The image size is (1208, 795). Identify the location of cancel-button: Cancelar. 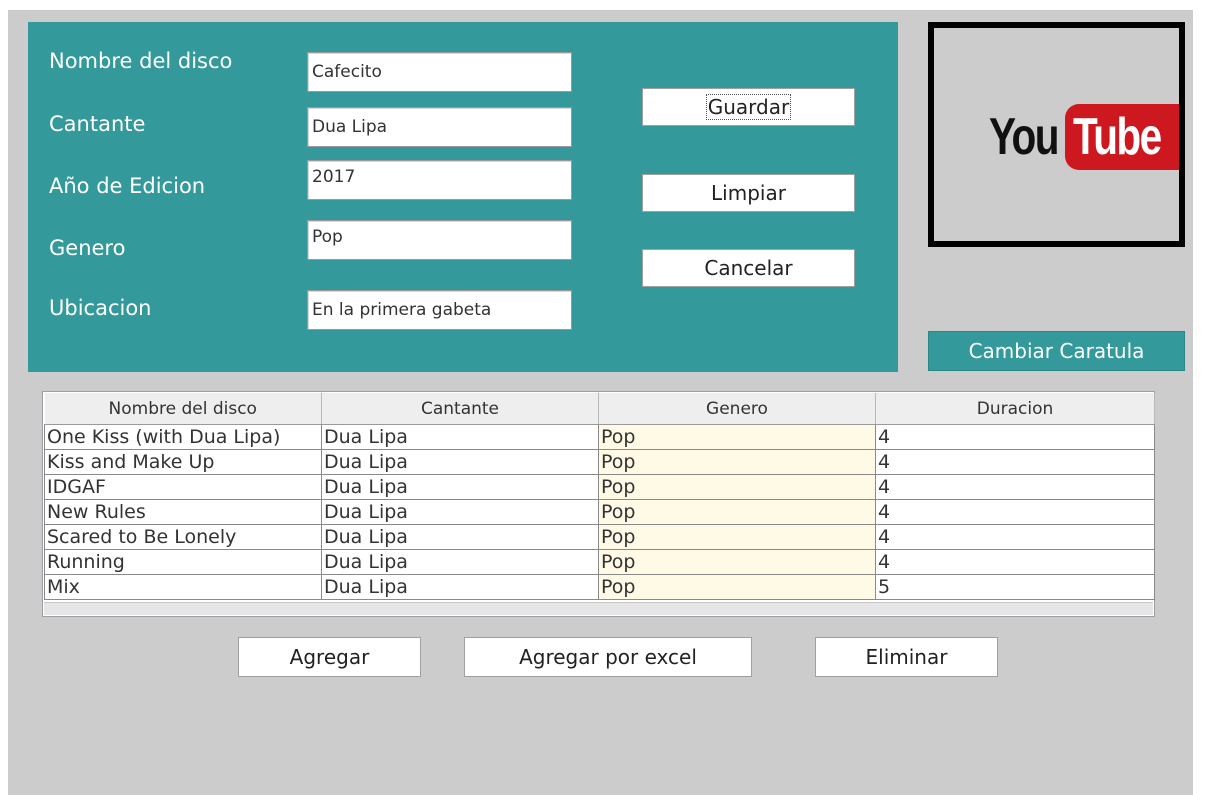
(748, 268).